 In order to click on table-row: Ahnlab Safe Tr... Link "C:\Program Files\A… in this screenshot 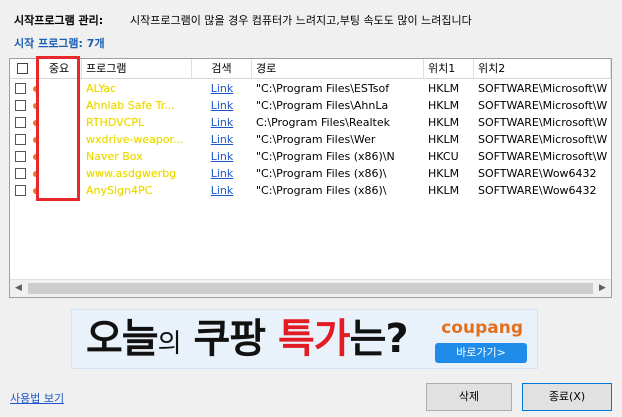, I will do `click(310, 105)`.